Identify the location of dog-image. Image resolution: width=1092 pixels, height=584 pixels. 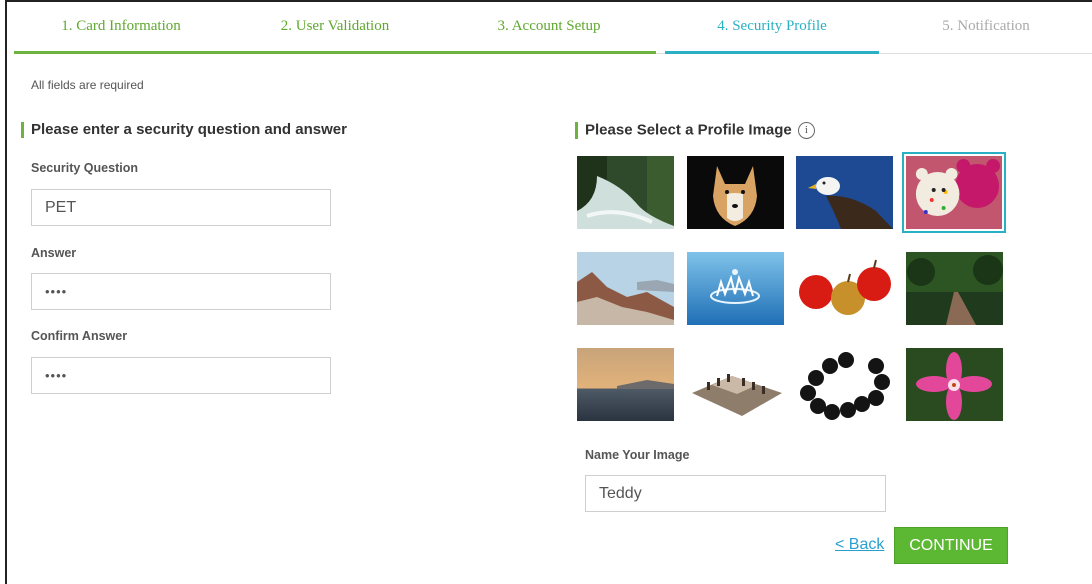
(735, 192).